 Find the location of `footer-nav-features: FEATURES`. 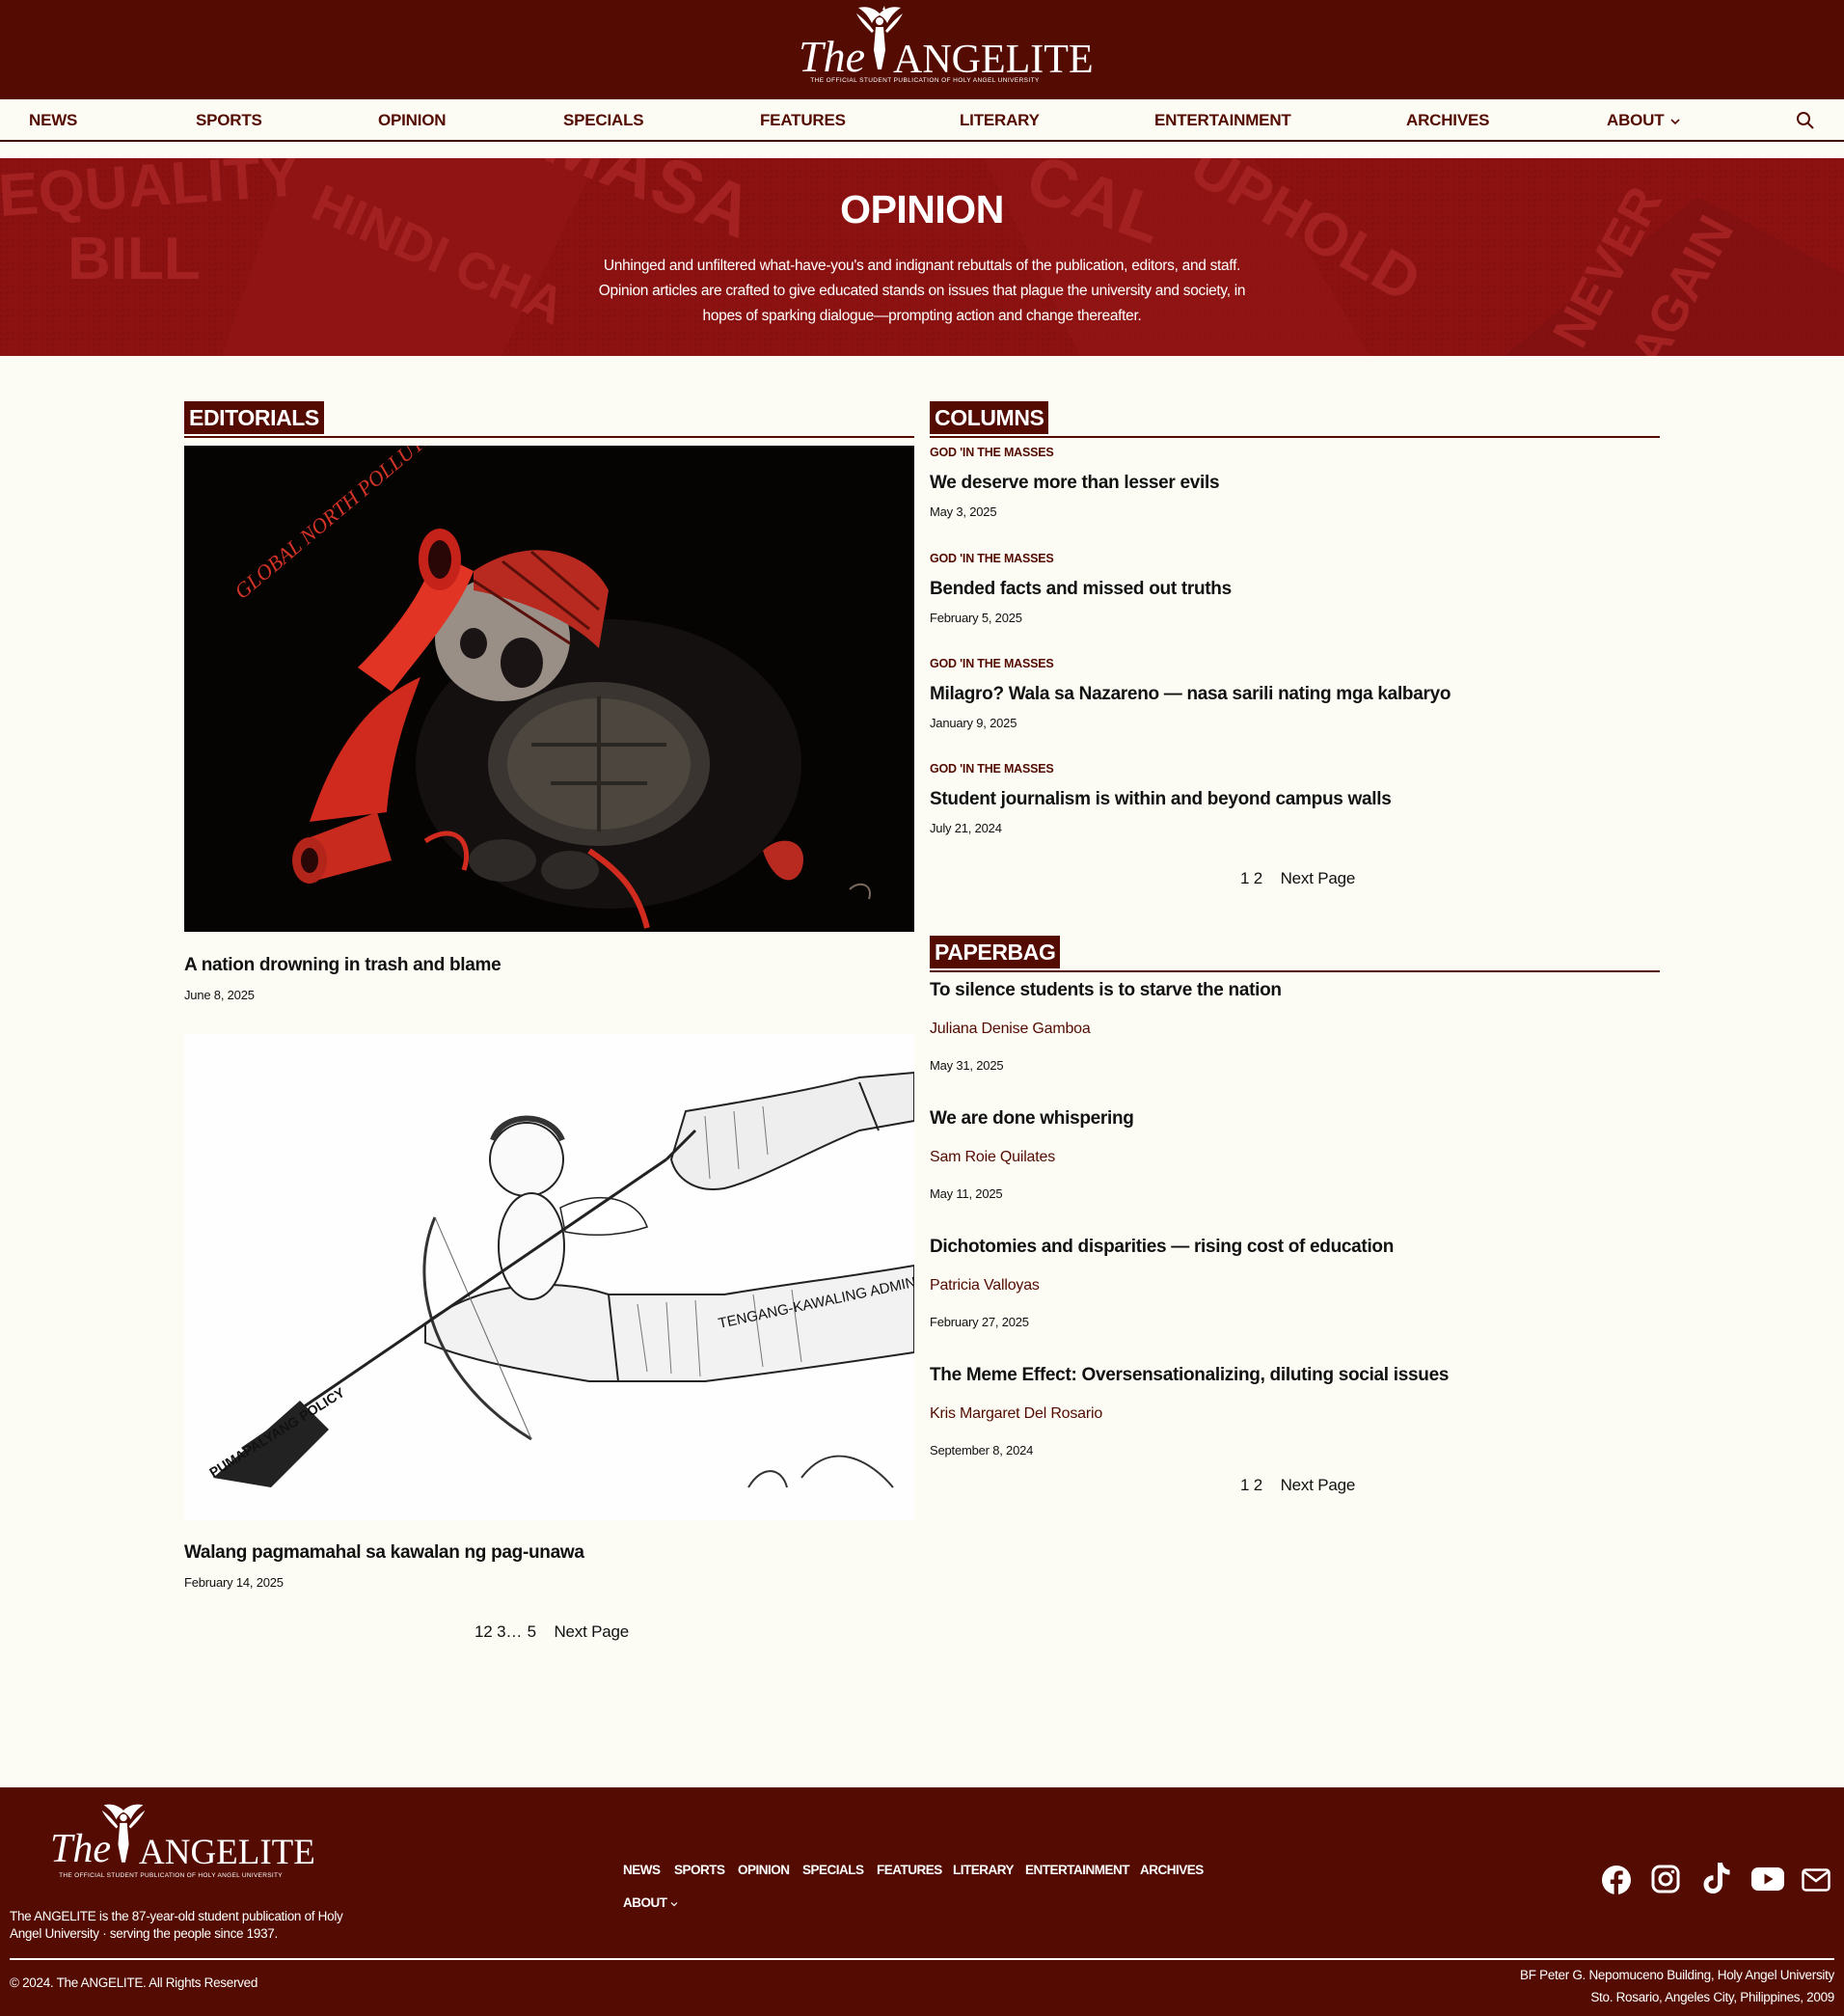

footer-nav-features: FEATURES is located at coordinates (909, 1870).